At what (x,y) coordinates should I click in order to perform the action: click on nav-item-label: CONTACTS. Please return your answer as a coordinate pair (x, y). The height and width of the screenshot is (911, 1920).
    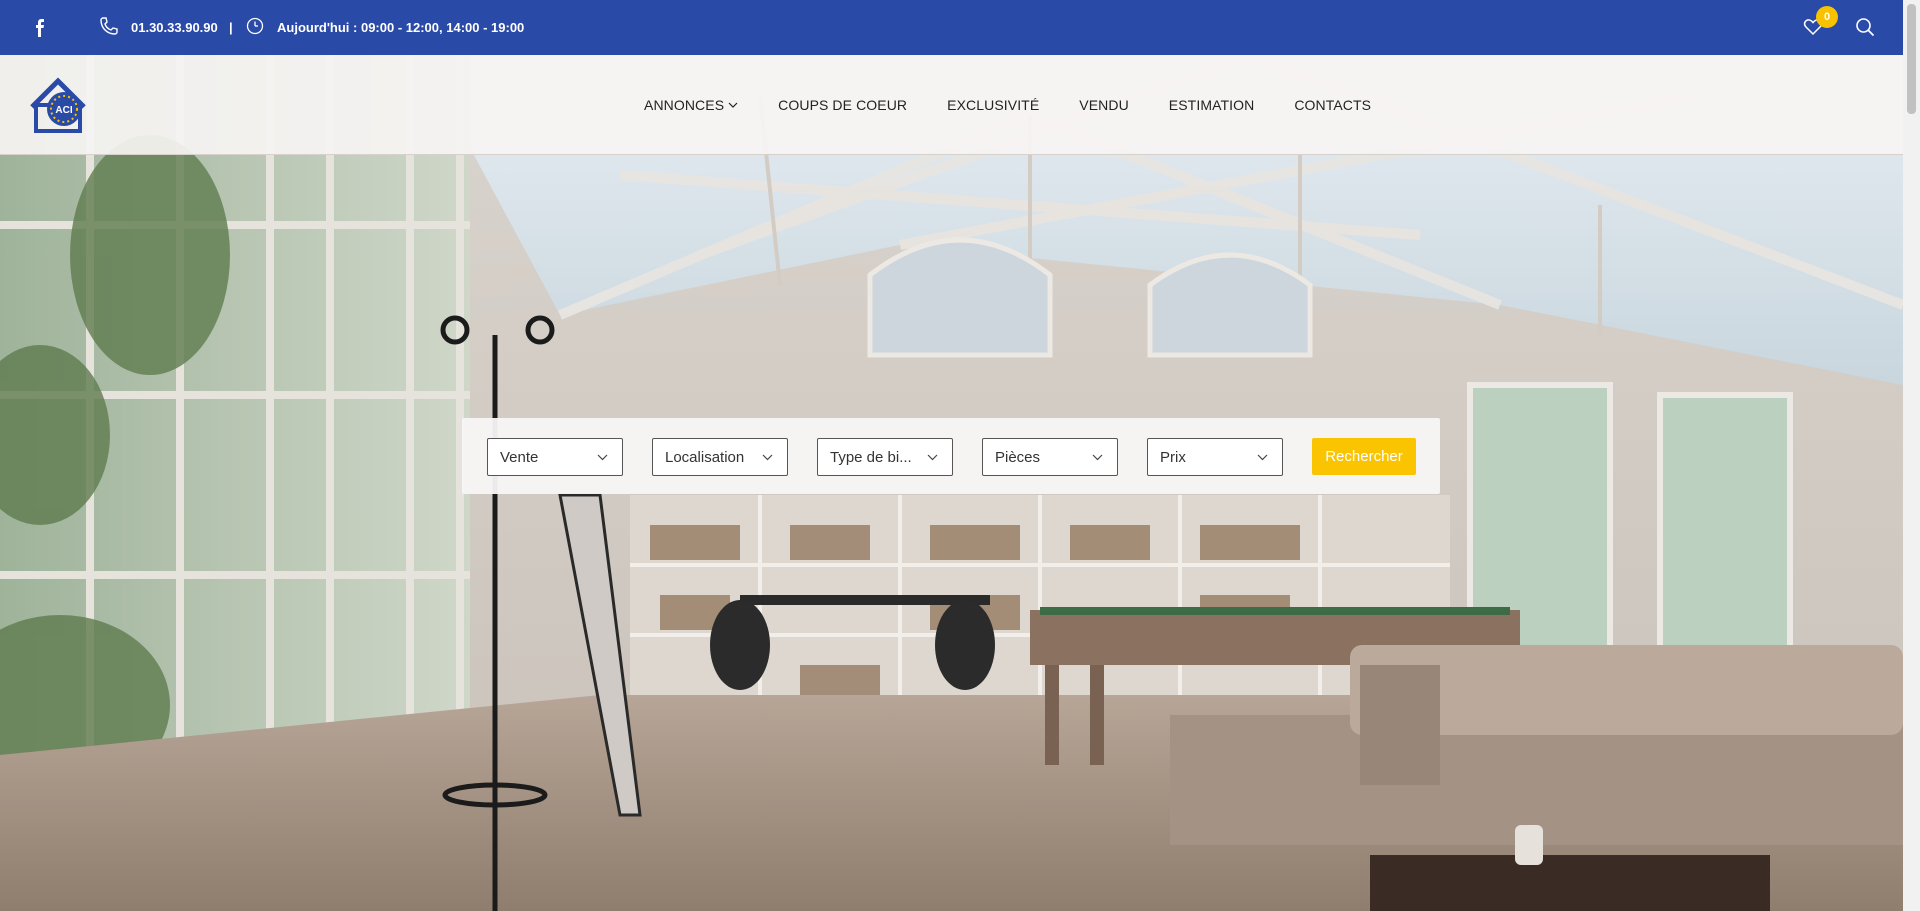
    Looking at the image, I should click on (1333, 105).